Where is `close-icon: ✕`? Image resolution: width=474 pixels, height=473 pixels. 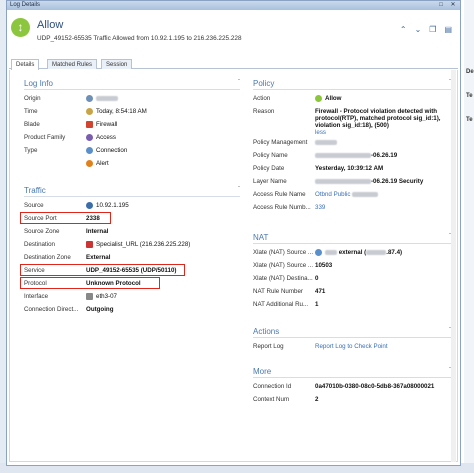 close-icon: ✕ is located at coordinates (453, 5).